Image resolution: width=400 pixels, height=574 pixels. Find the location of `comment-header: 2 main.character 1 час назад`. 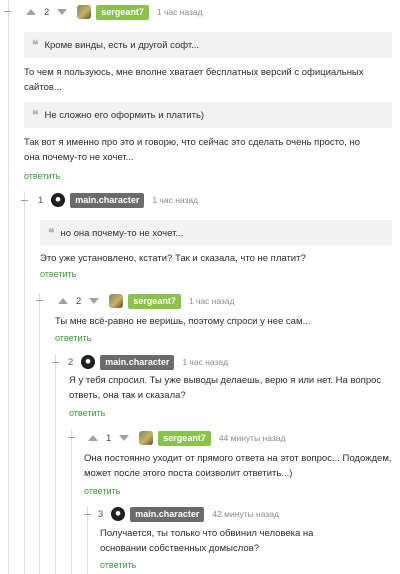

comment-header: 2 main.character 1 час назад is located at coordinates (148, 362).